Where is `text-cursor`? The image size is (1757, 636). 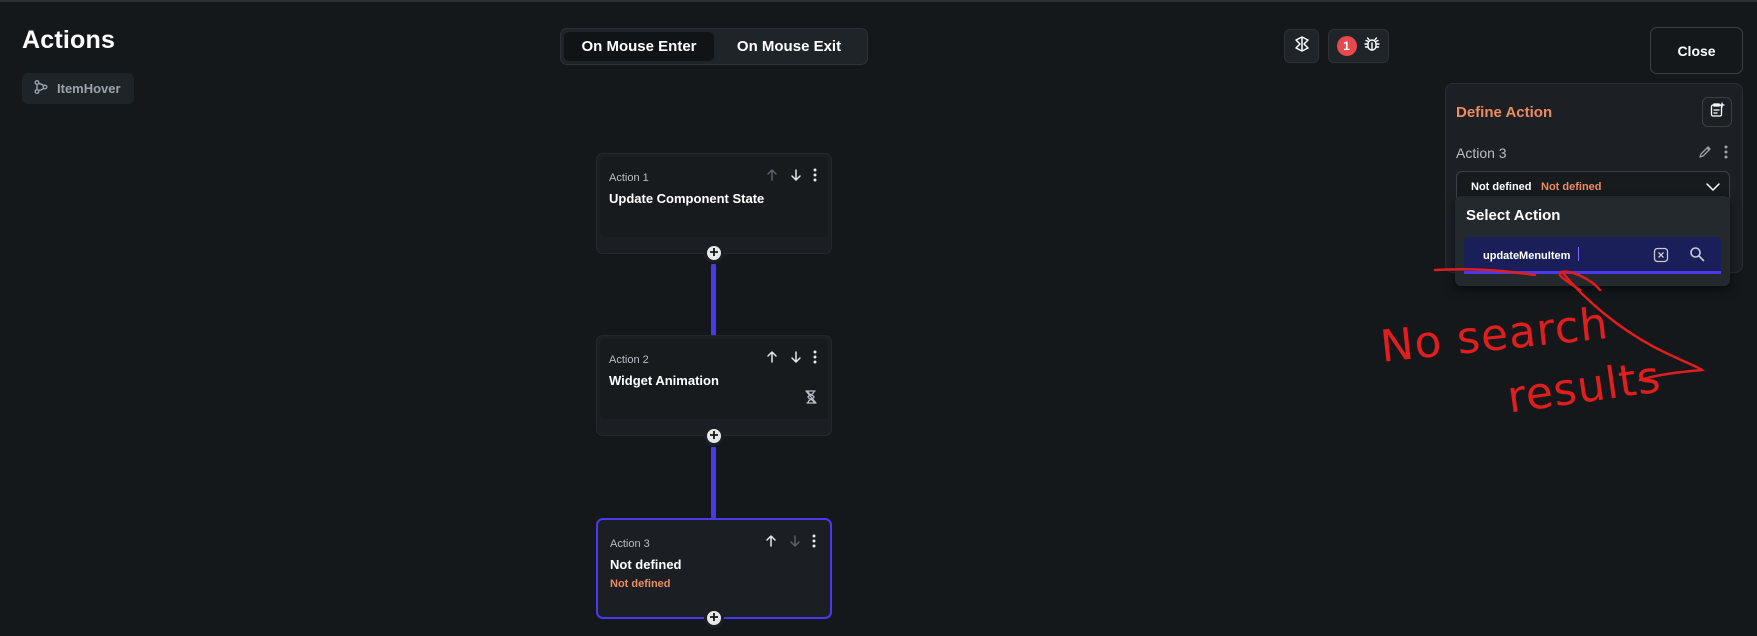 text-cursor is located at coordinates (1578, 254).